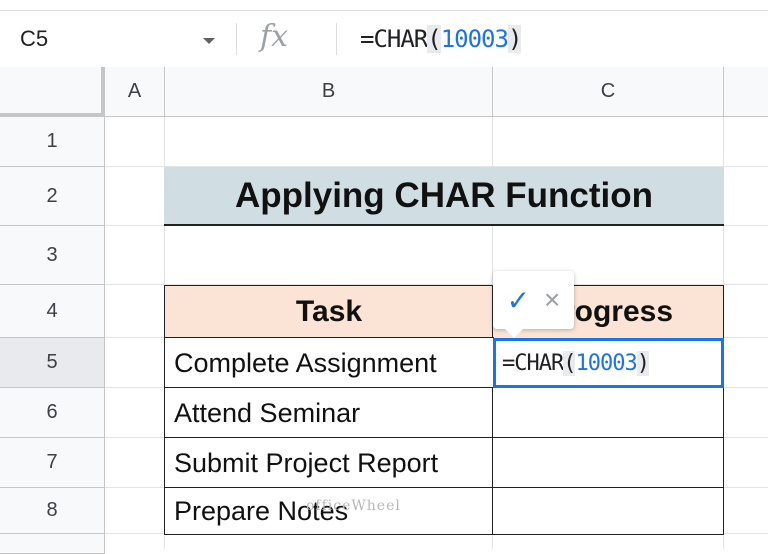  I want to click on row-header-7: 7, so click(52, 463).